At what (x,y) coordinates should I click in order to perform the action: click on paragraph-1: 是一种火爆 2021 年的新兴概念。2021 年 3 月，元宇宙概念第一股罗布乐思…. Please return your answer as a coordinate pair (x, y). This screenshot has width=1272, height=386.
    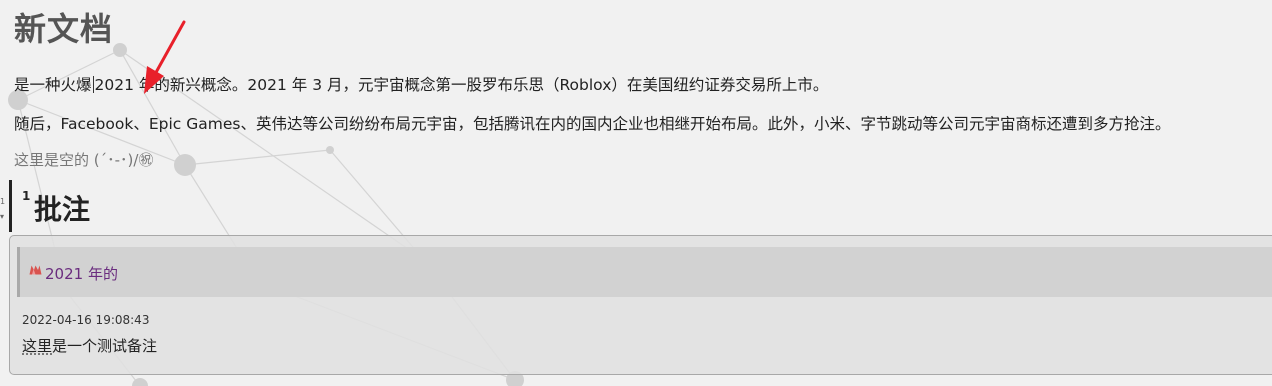
    Looking at the image, I should click on (421, 84).